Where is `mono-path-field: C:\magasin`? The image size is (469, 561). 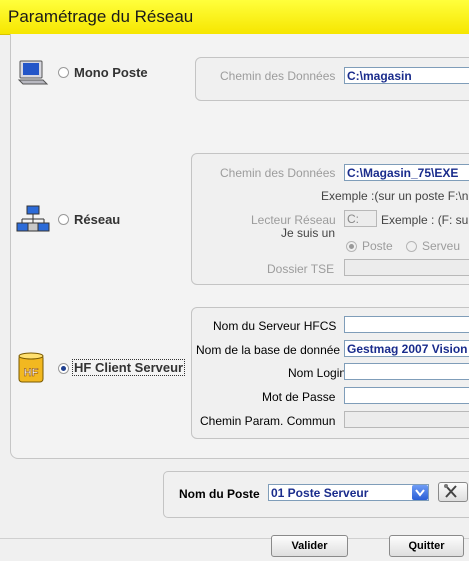 mono-path-field: C:\magasin is located at coordinates (406, 75).